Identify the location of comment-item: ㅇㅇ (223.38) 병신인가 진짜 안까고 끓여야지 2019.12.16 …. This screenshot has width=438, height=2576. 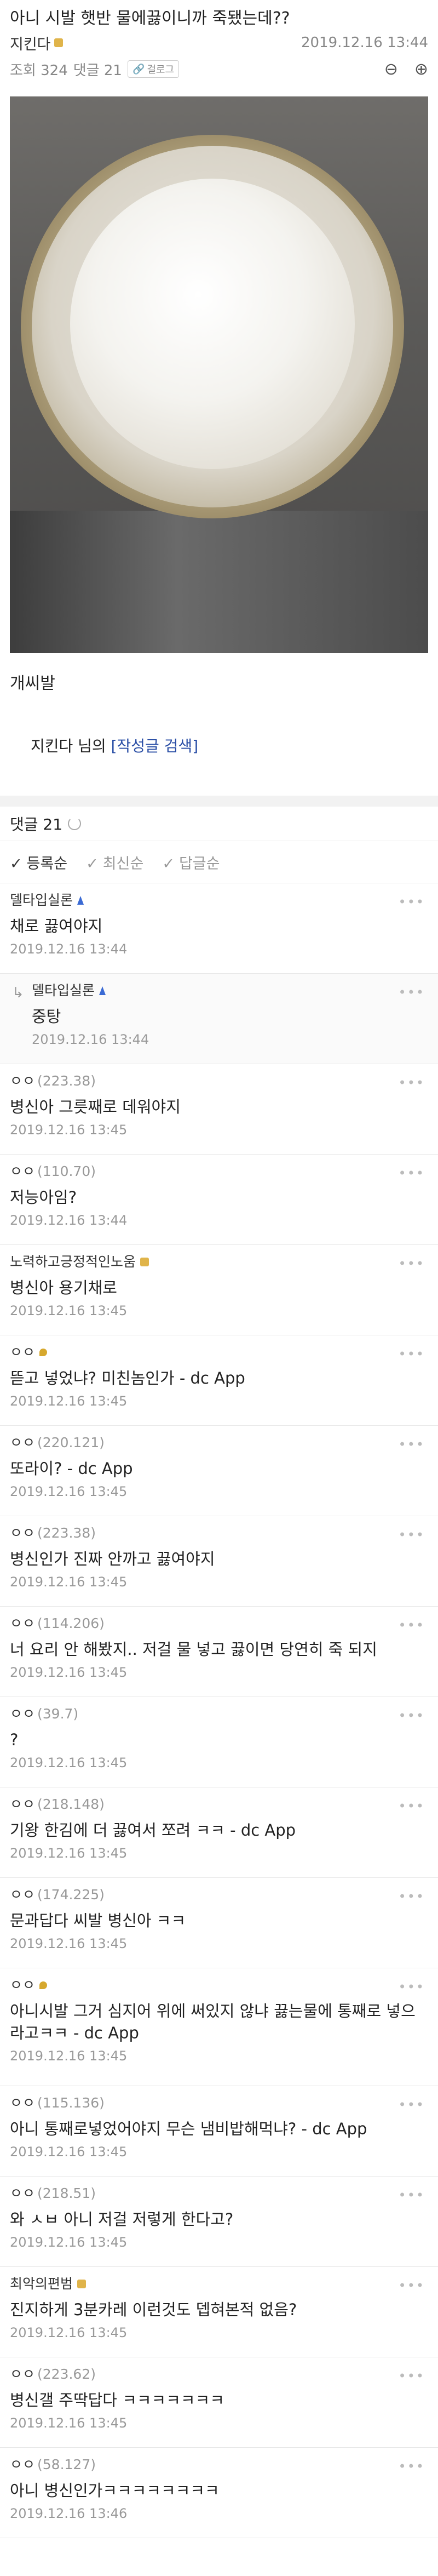
(219, 1562).